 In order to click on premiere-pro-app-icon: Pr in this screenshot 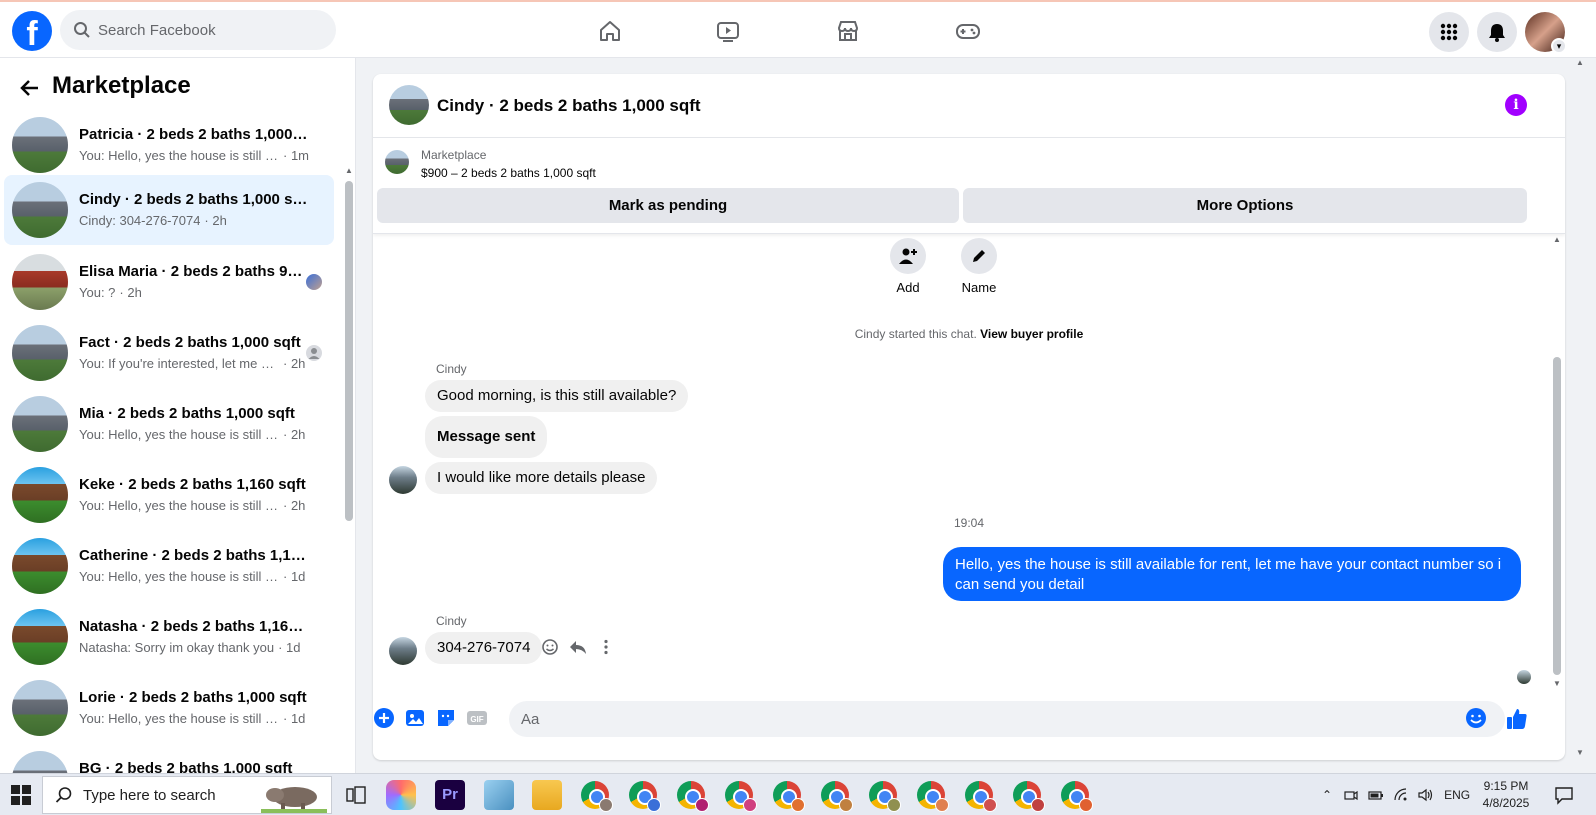, I will do `click(450, 795)`.